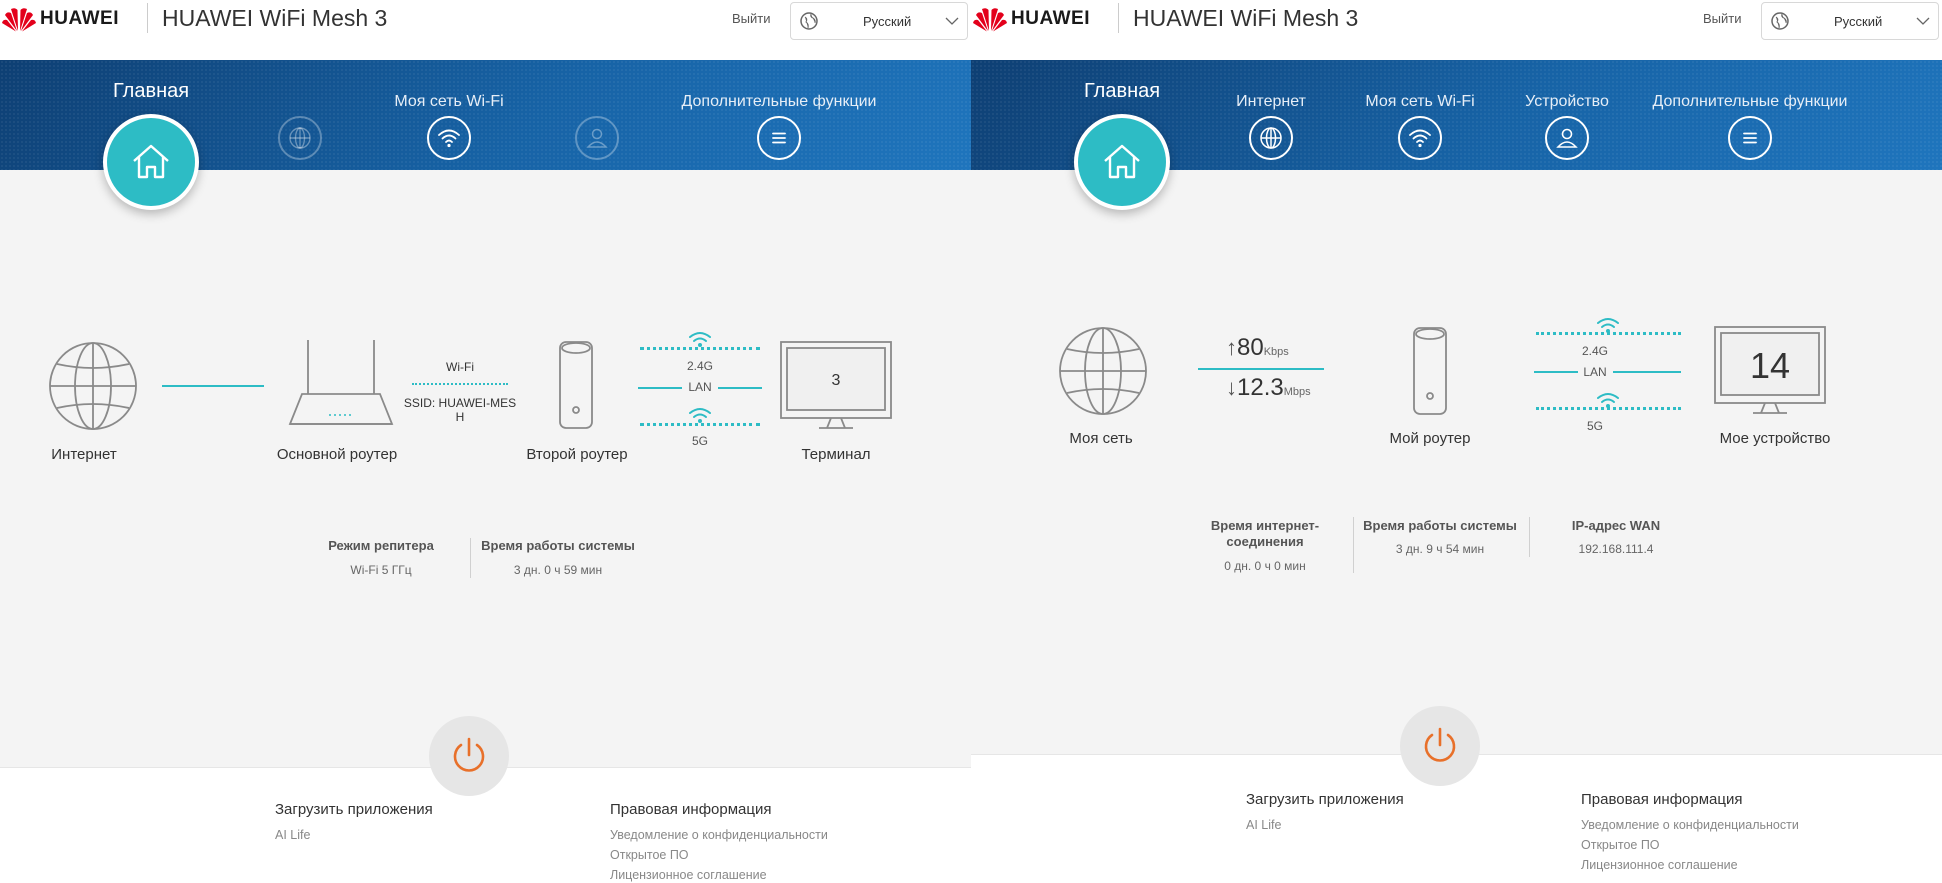 This screenshot has height=883, width=1942. Describe the element at coordinates (381, 545) in the screenshot. I see `repeater-mode-title: Режим репитера` at that location.